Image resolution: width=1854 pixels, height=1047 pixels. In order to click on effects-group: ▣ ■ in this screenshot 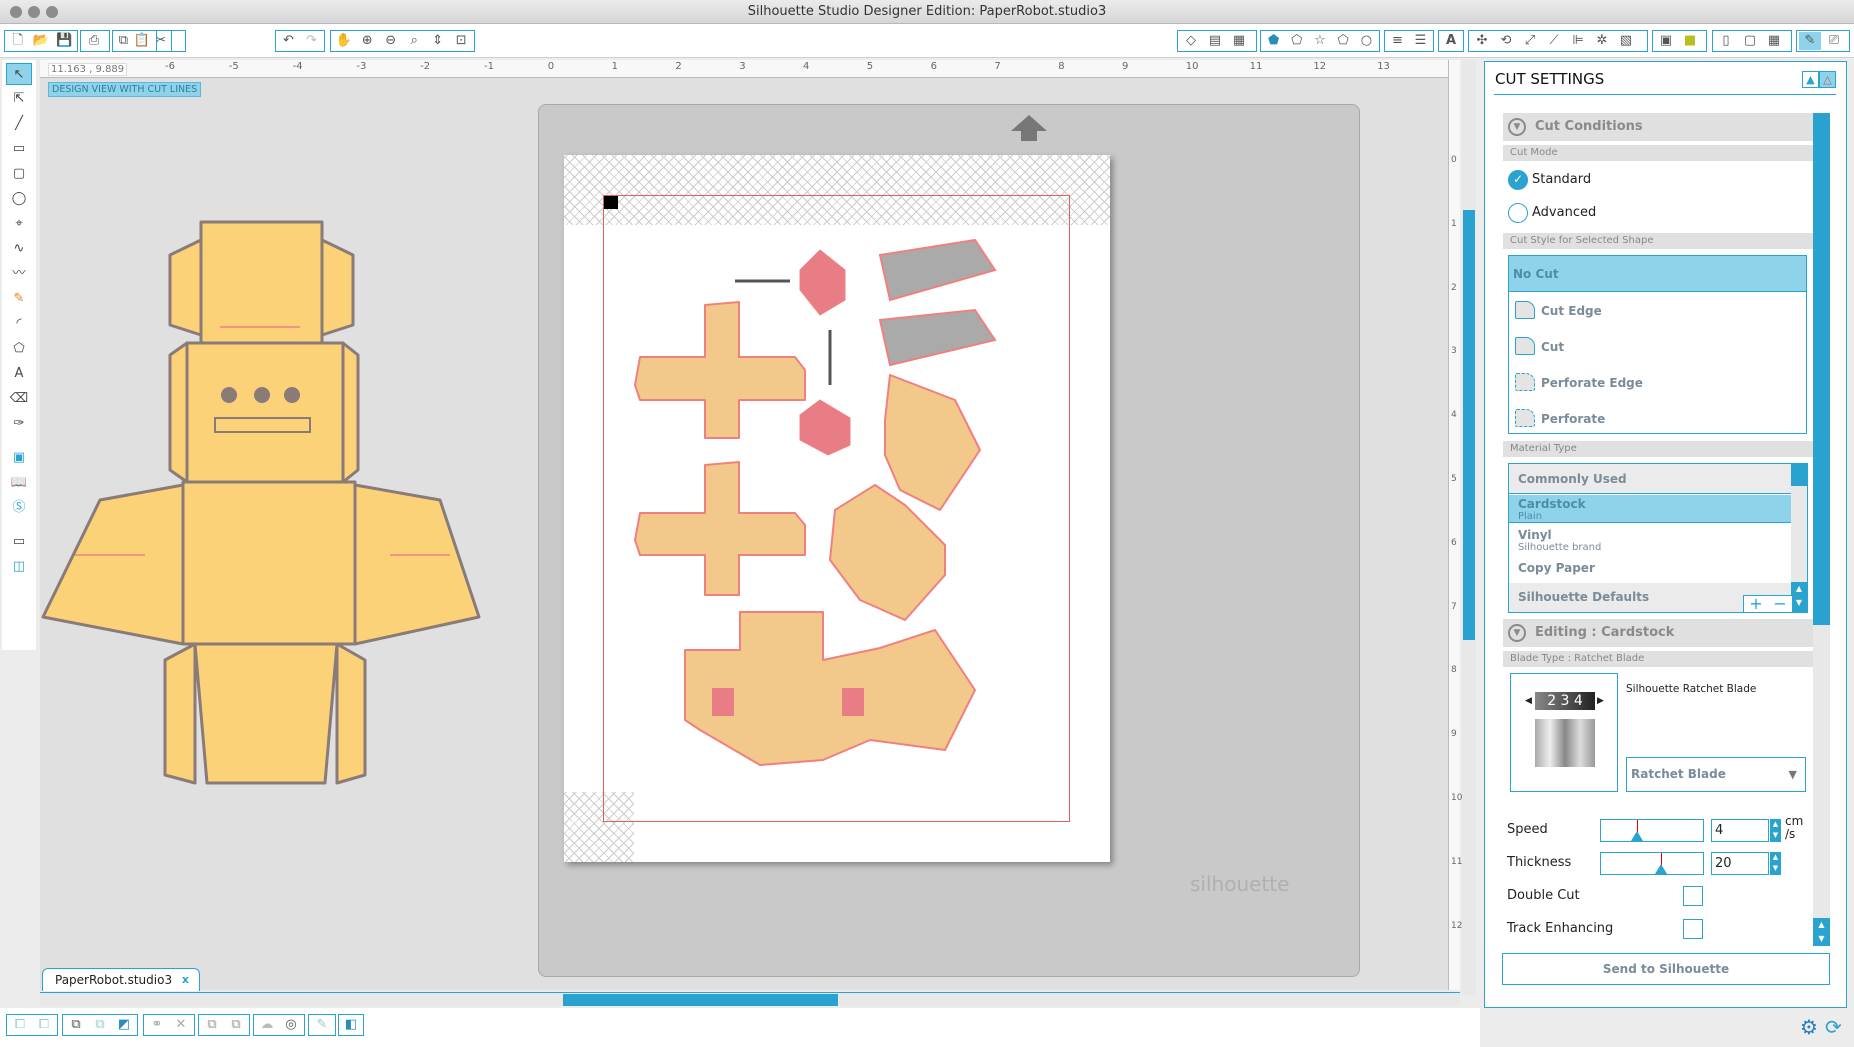, I will do `click(1679, 41)`.